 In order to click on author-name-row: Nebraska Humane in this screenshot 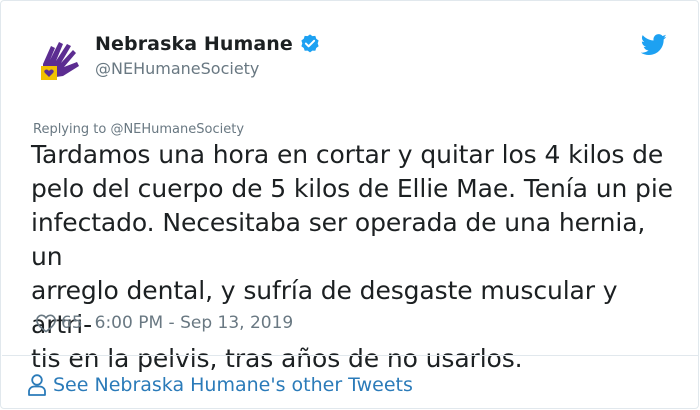, I will do `click(208, 44)`.